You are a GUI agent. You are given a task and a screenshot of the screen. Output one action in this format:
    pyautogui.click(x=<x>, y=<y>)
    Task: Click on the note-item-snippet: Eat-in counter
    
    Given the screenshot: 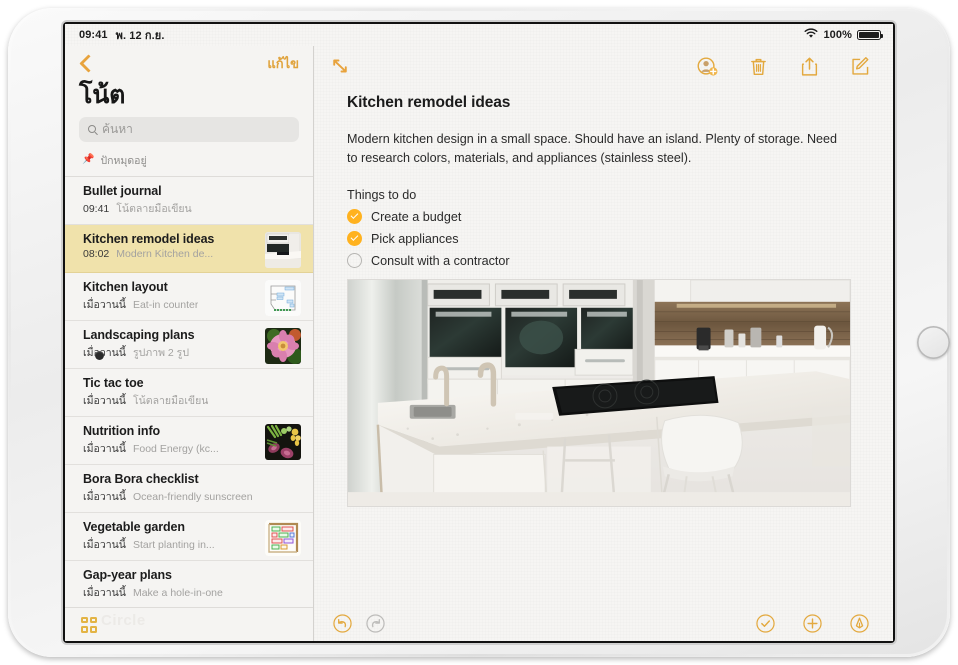 What is the action you would take?
    pyautogui.click(x=165, y=304)
    